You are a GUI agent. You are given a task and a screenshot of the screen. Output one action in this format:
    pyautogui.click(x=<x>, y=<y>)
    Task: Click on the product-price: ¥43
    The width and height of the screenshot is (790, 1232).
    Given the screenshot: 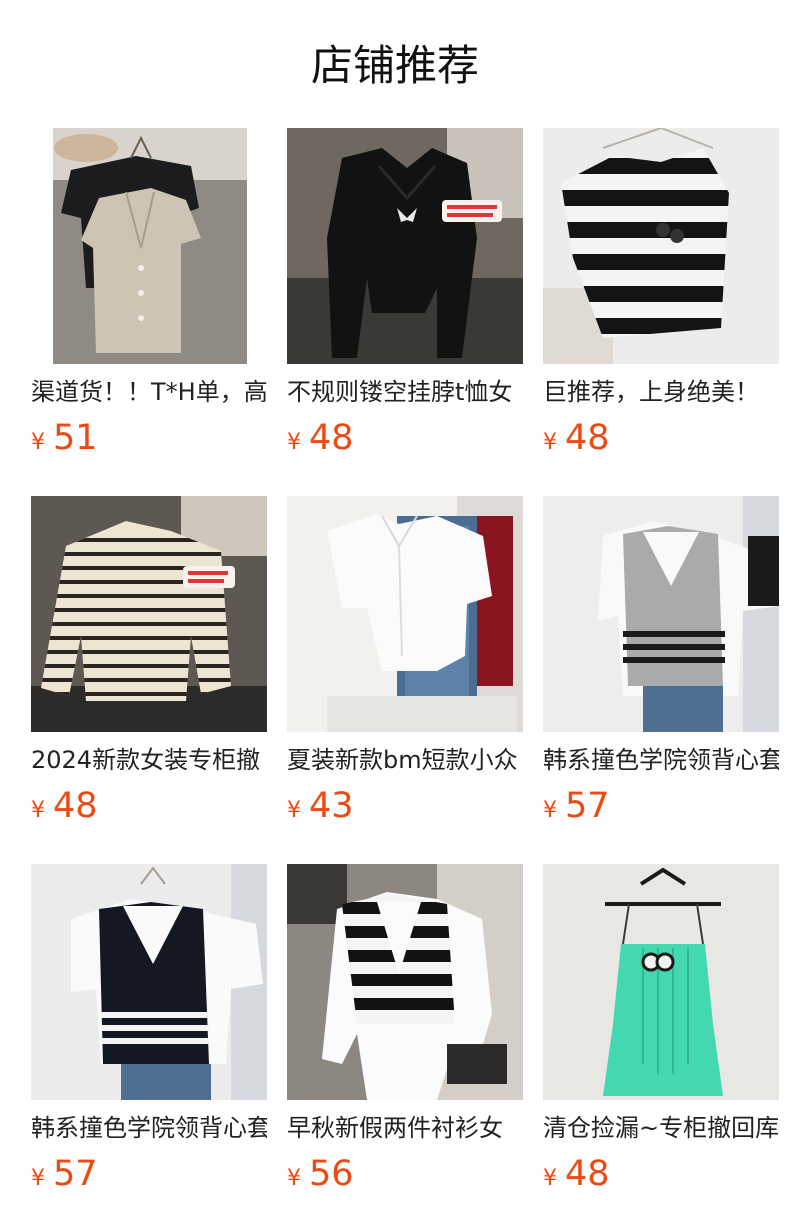 What is the action you would take?
    pyautogui.click(x=320, y=806)
    